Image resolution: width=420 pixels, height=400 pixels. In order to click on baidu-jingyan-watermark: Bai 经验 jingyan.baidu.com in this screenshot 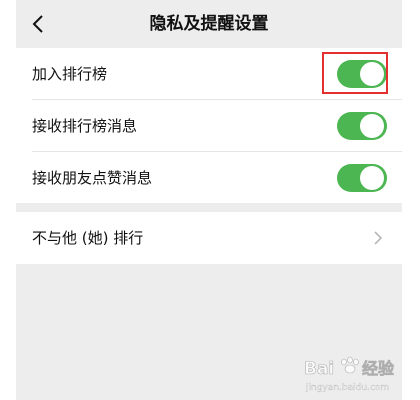, I will do `click(349, 374)`.